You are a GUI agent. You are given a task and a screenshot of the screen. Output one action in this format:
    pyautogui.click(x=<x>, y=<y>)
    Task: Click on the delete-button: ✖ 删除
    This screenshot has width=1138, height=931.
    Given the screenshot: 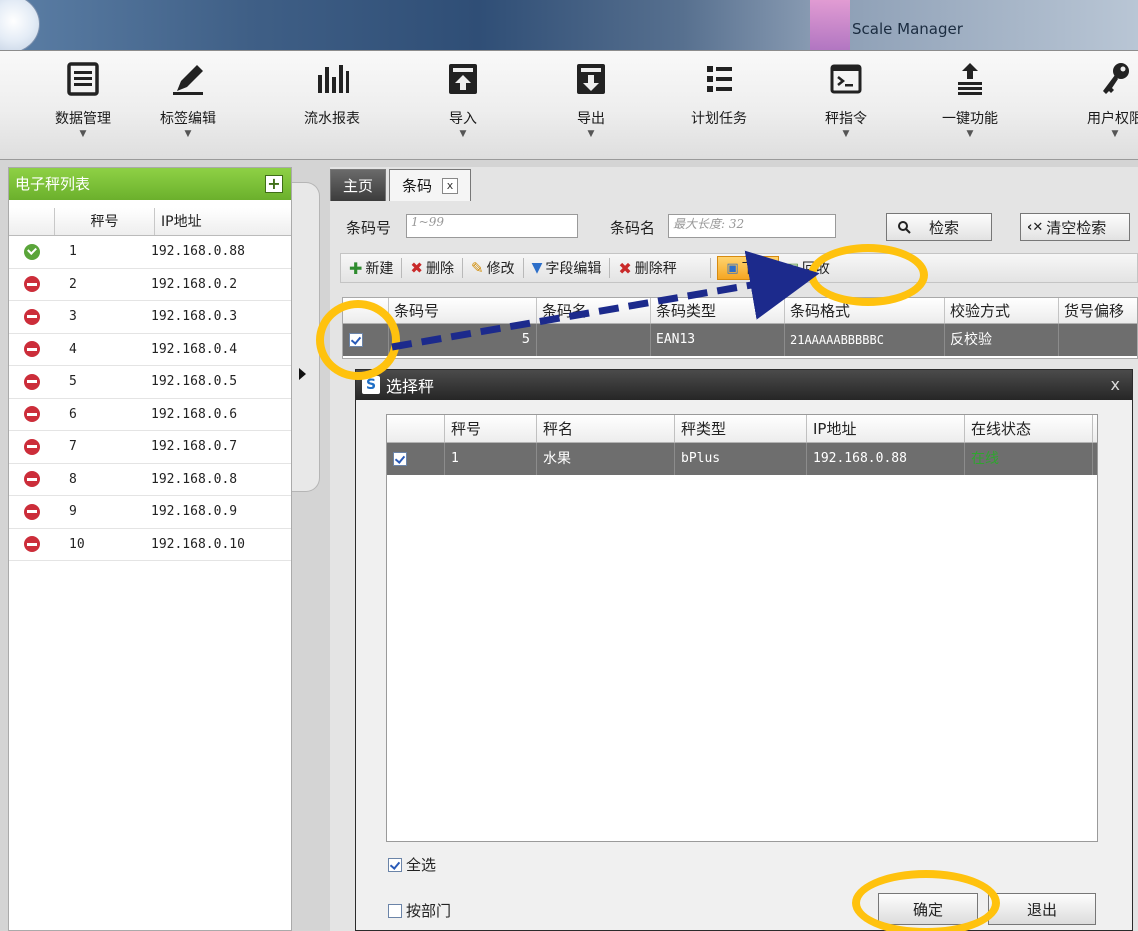 What is the action you would take?
    pyautogui.click(x=432, y=268)
    